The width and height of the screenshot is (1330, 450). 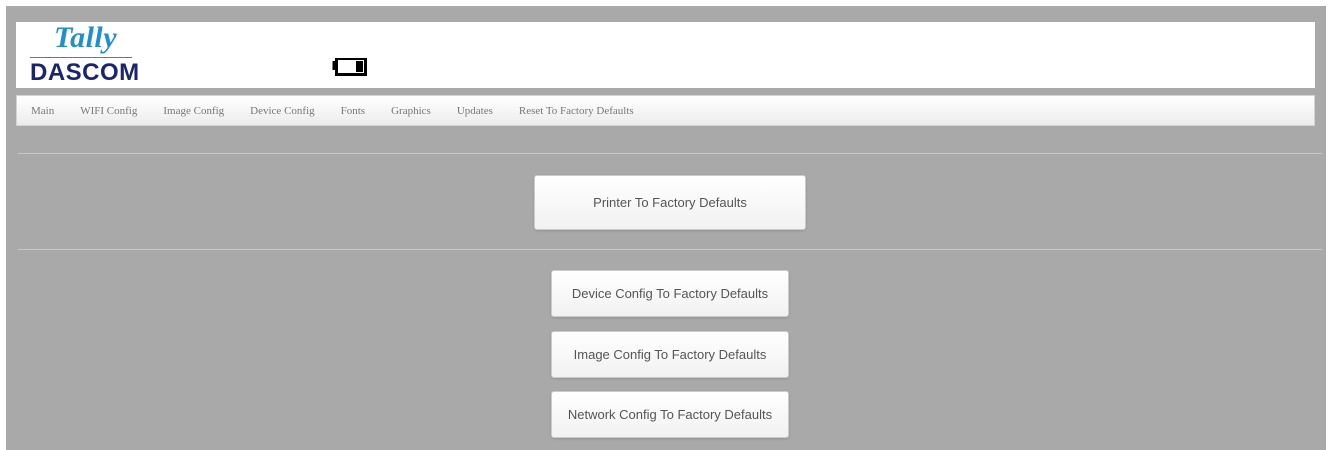 I want to click on nav-image-config: Image Config, so click(x=193, y=111).